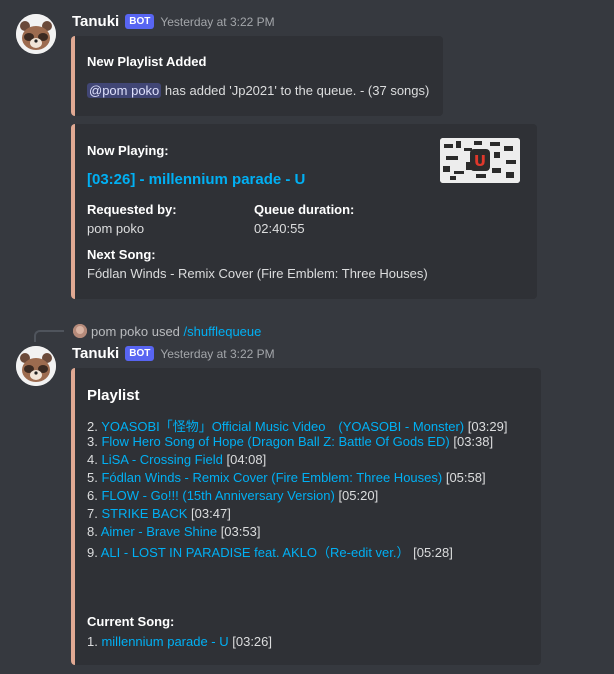 This screenshot has width=614, height=674. I want to click on item-number: 6., so click(92, 495).